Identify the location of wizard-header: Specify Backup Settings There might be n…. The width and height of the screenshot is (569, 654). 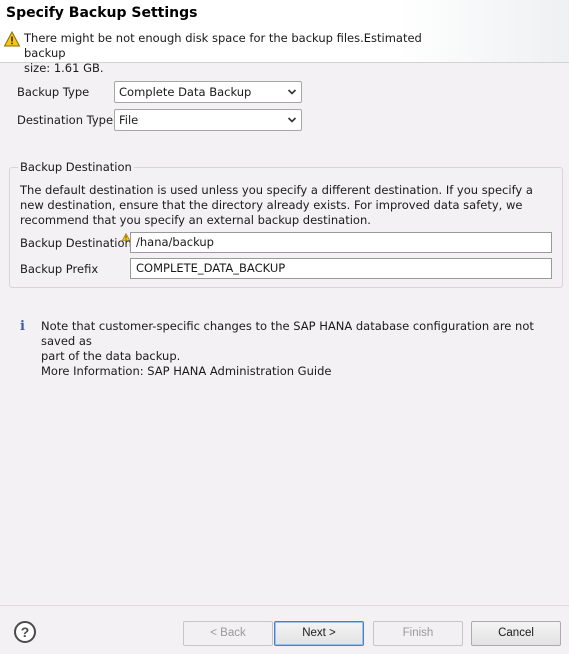
(284, 37).